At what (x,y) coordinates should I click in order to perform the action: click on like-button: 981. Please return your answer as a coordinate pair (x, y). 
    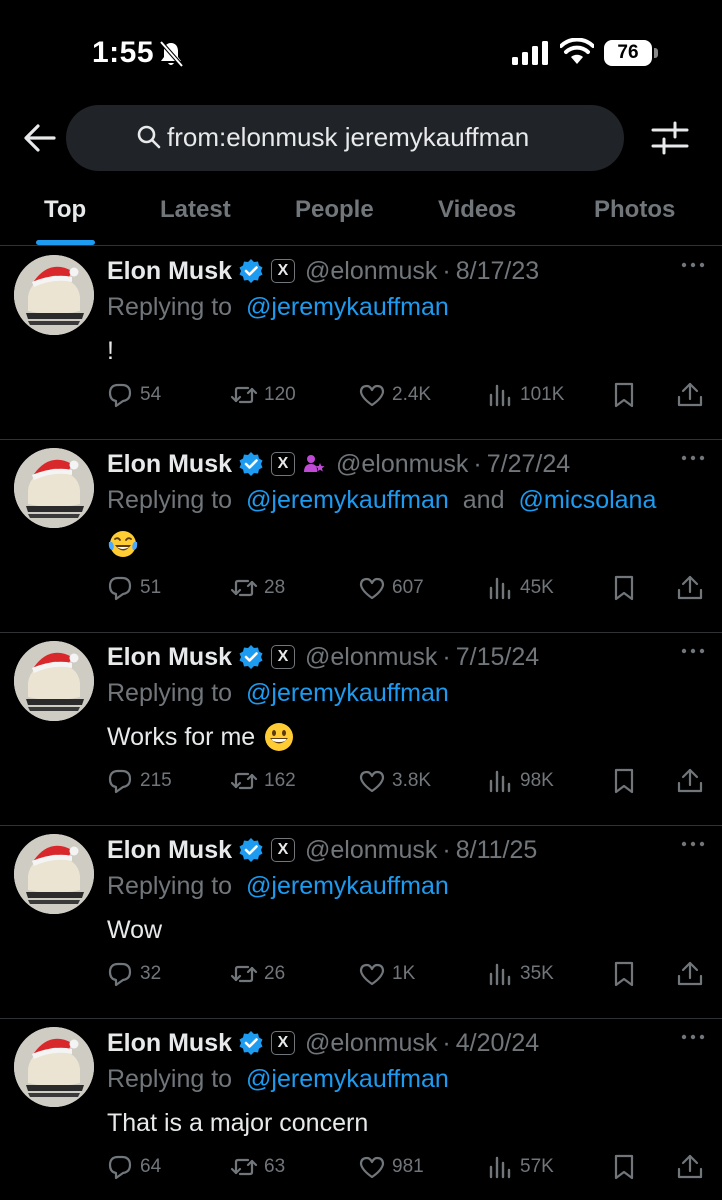
    Looking at the image, I should click on (391, 1167).